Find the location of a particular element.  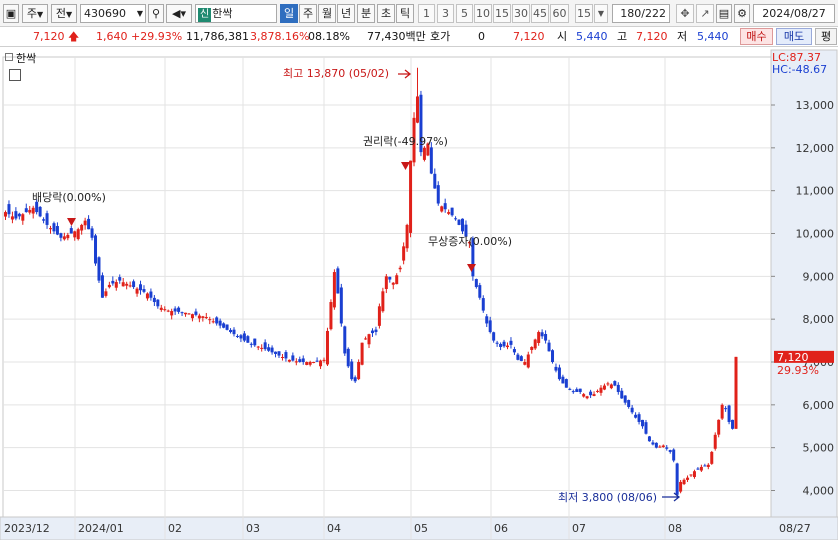

change-percent: +29.93% is located at coordinates (157, 36).